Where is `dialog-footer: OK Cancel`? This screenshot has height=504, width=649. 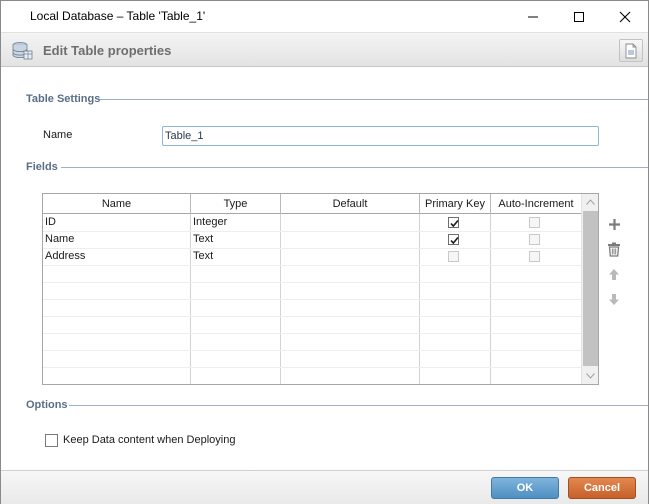 dialog-footer: OK Cancel is located at coordinates (324, 487).